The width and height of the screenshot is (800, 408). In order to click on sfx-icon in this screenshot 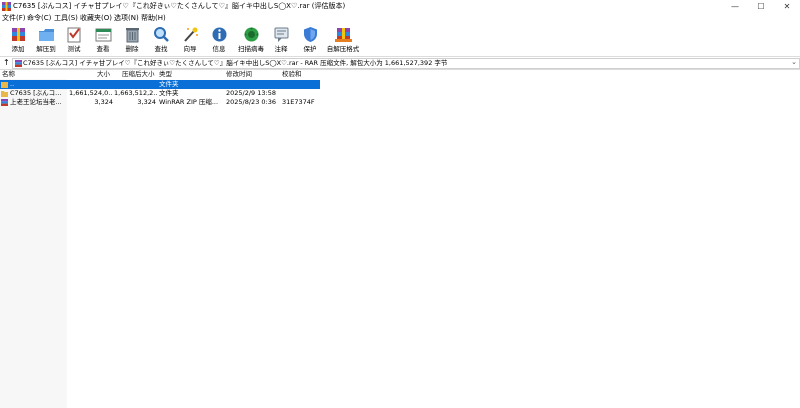, I will do `click(343, 35)`.